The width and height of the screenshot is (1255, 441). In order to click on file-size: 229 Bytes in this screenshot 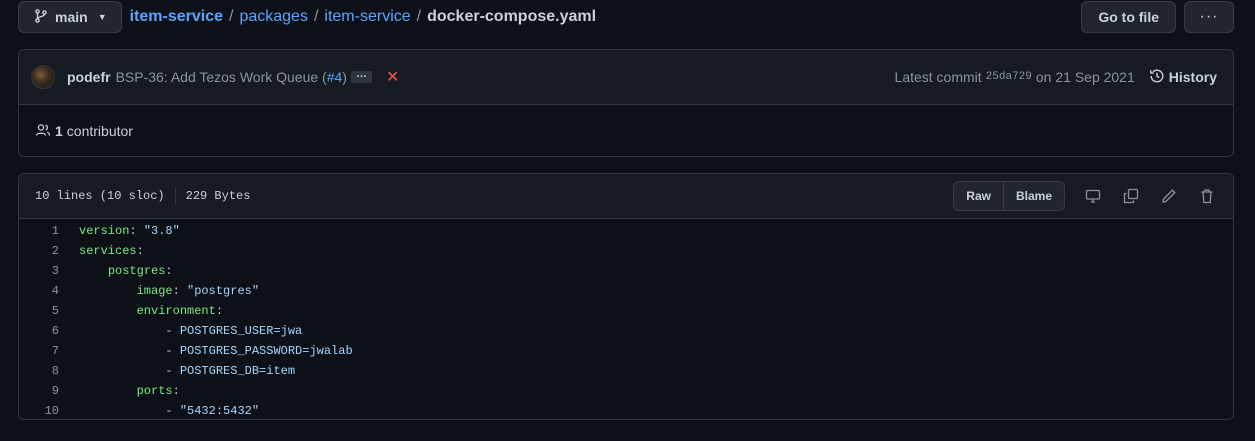, I will do `click(218, 196)`.